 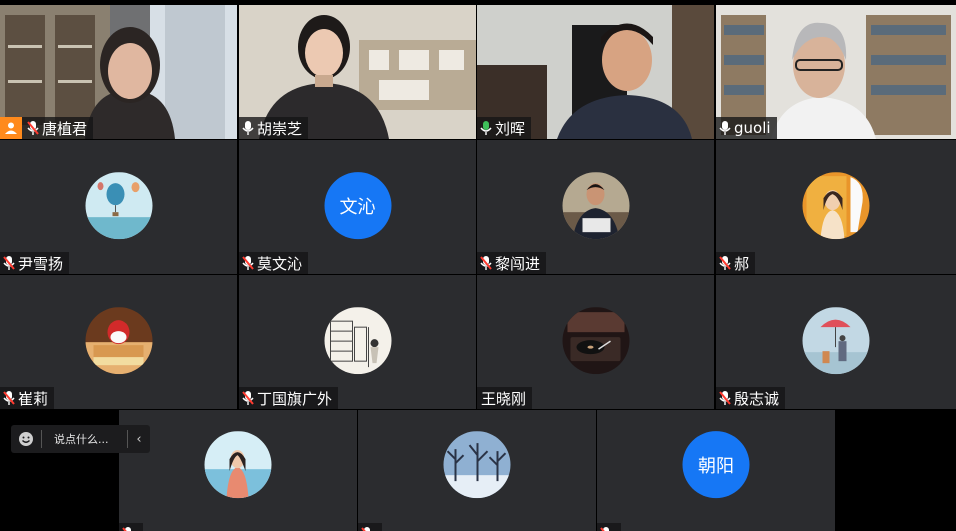 I want to click on participant-name-tag: 崔莉, so click(x=27, y=398).